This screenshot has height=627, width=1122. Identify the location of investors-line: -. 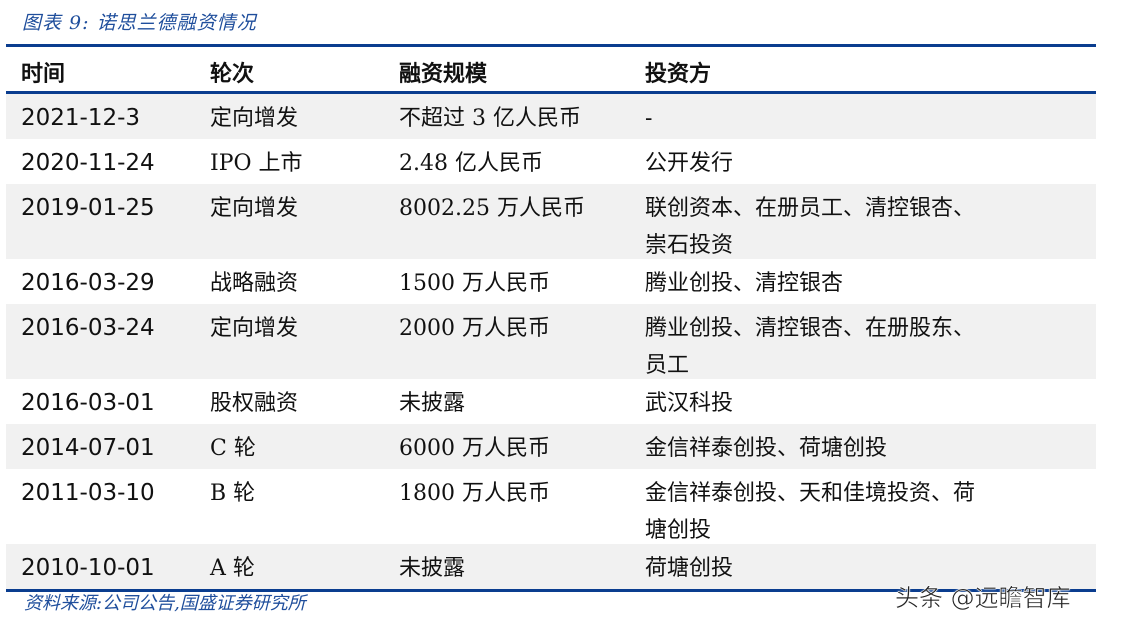
(649, 118).